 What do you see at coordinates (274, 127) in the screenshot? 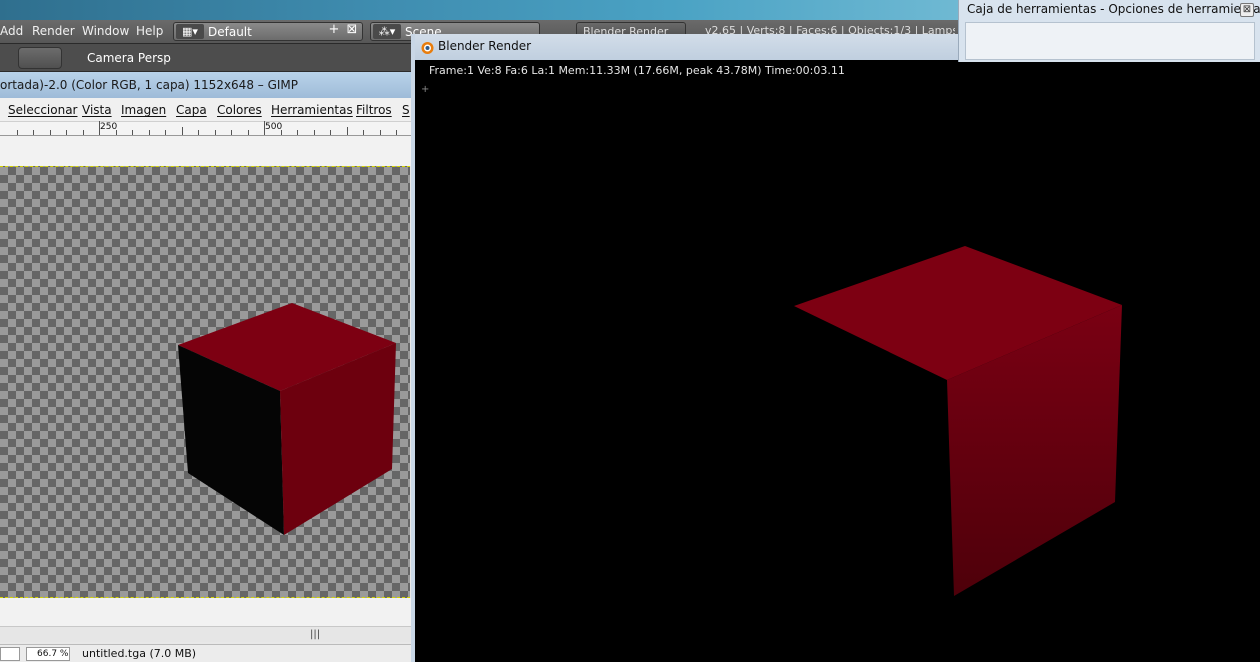
I see `ruler-label-500: 500` at bounding box center [274, 127].